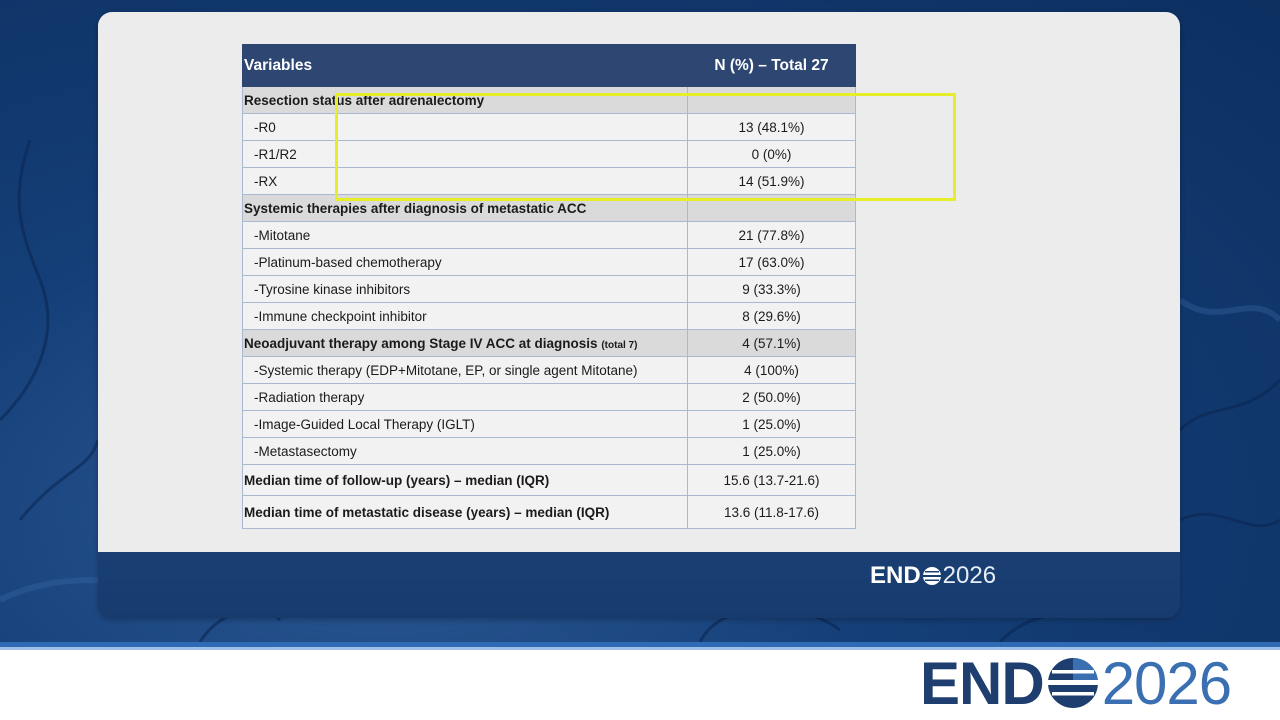 This screenshot has width=1280, height=720. What do you see at coordinates (364, 424) in the screenshot?
I see `row-label: -Image-Guided Local Therapy (IGLT)` at bounding box center [364, 424].